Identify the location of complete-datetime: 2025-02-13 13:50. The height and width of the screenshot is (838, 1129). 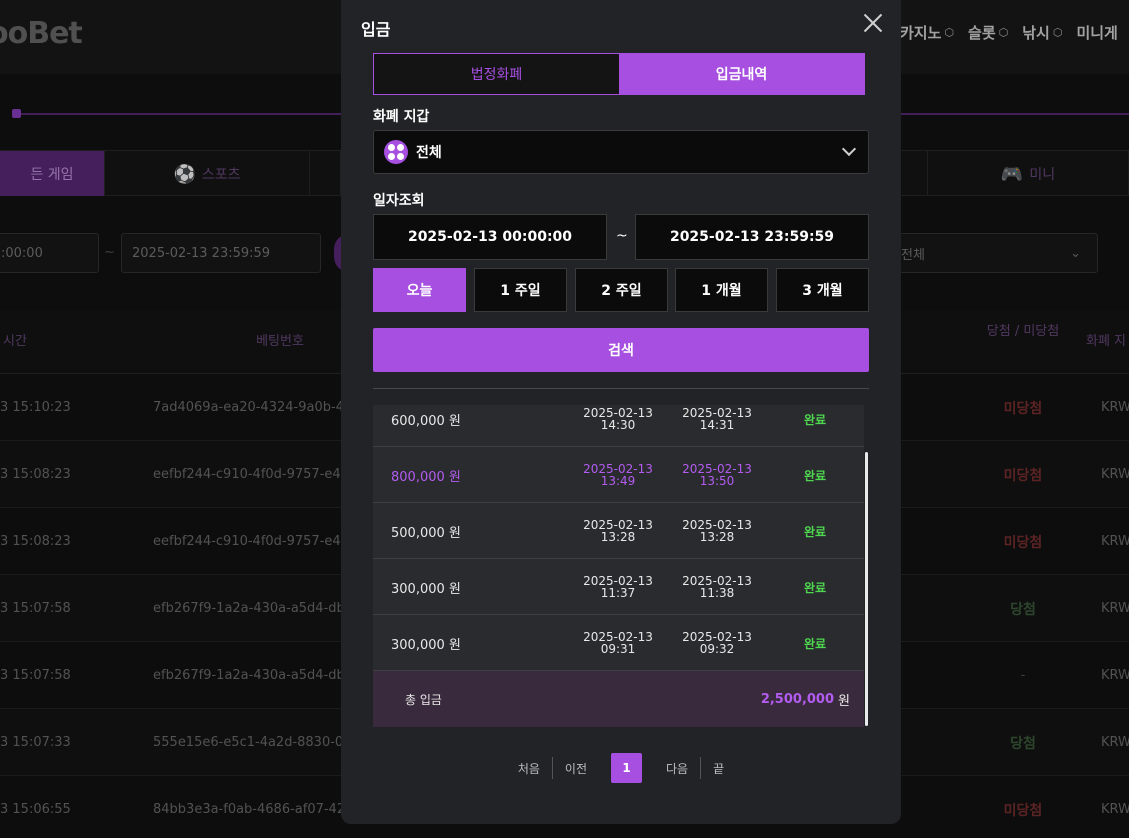
(717, 475).